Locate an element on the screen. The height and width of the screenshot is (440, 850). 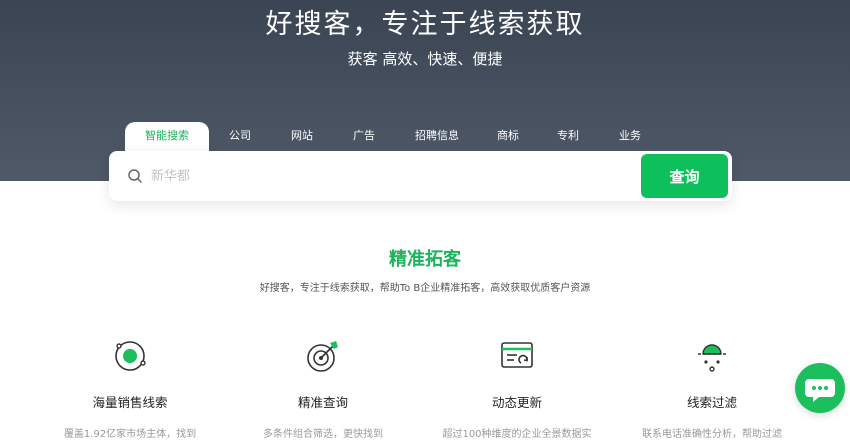
tab-trademark: 商标 is located at coordinates (508, 137).